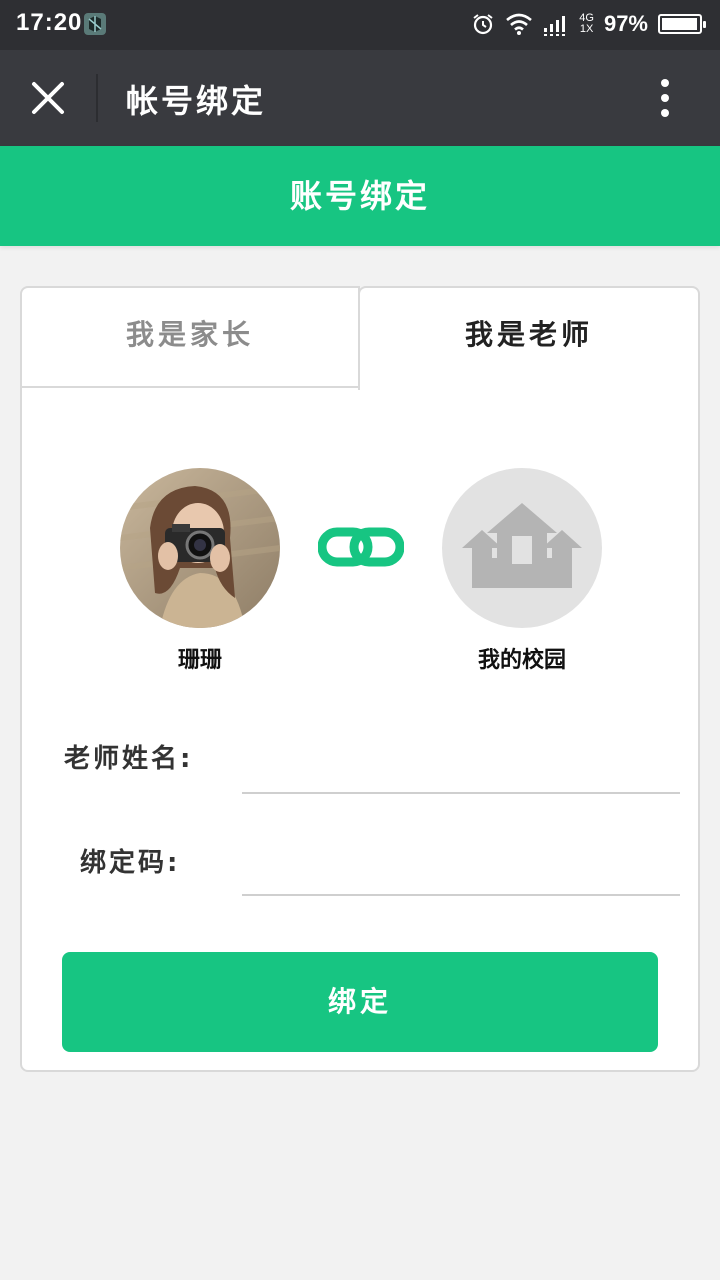 The width and height of the screenshot is (720, 1280). What do you see at coordinates (97, 98) in the screenshot?
I see `title-divider` at bounding box center [97, 98].